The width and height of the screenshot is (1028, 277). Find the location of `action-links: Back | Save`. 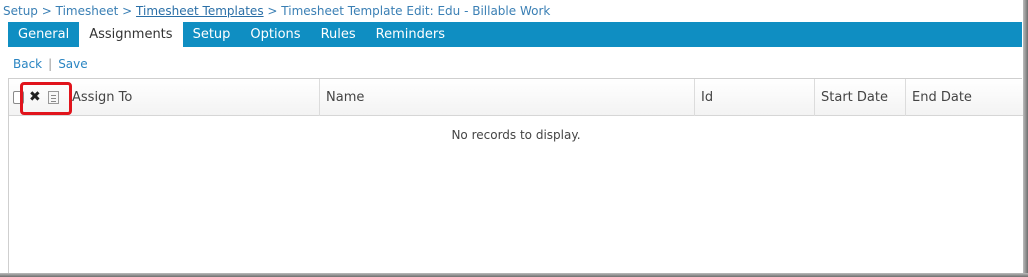

action-links: Back | Save is located at coordinates (50, 64).